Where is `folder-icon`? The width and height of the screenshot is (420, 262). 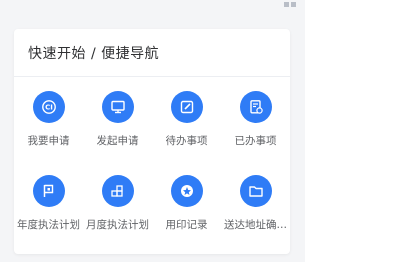
folder-icon is located at coordinates (255, 191).